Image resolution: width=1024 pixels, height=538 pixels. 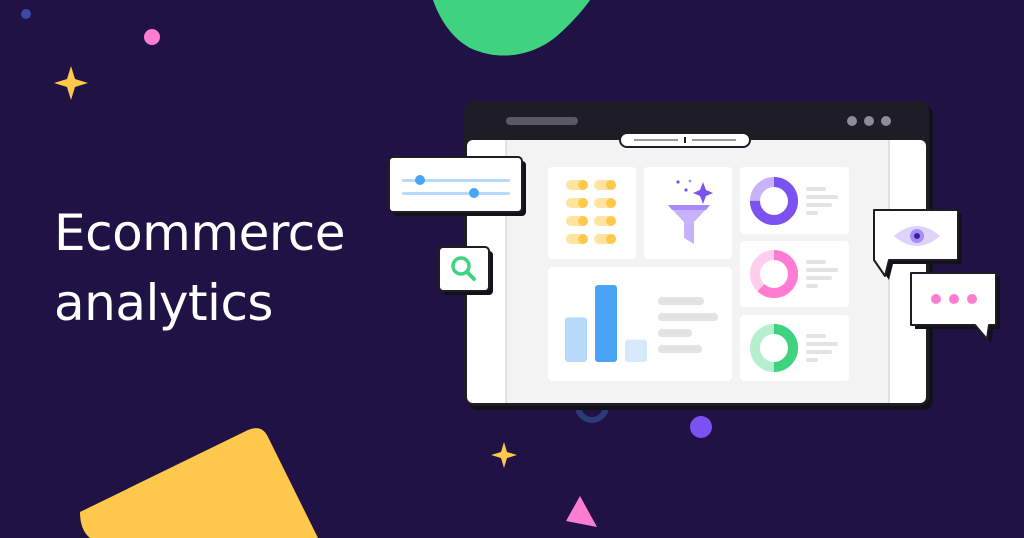 I want to click on headline-line-2: analytics, so click(x=164, y=303).